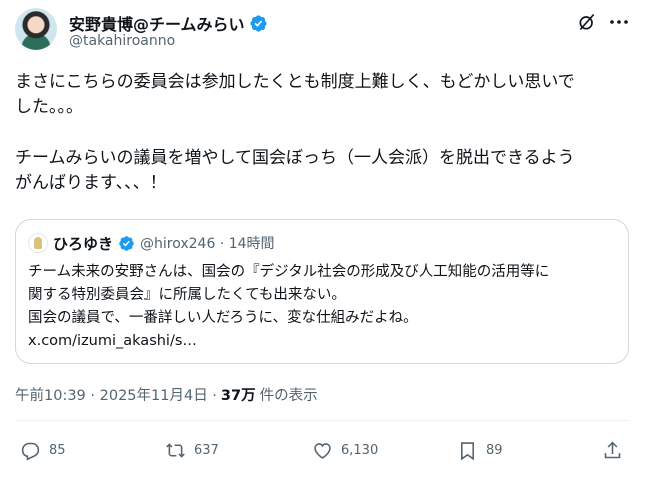 The width and height of the screenshot is (645, 480). Describe the element at coordinates (30, 451) in the screenshot. I see `reply-icon` at that location.